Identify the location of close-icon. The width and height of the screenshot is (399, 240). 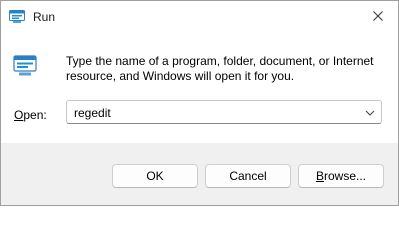
(378, 17).